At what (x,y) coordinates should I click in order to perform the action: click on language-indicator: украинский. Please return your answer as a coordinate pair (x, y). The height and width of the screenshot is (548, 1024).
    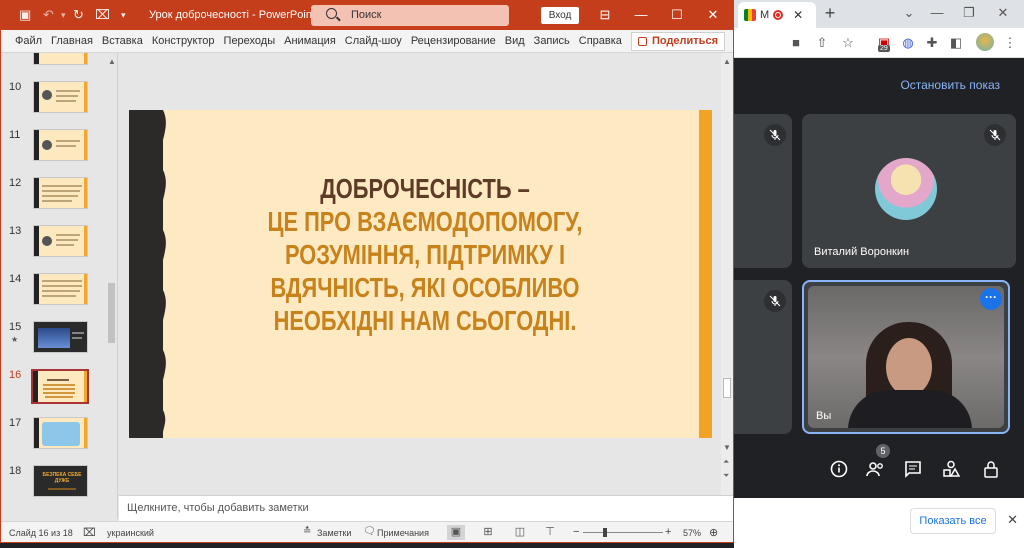
    Looking at the image, I should click on (130, 533).